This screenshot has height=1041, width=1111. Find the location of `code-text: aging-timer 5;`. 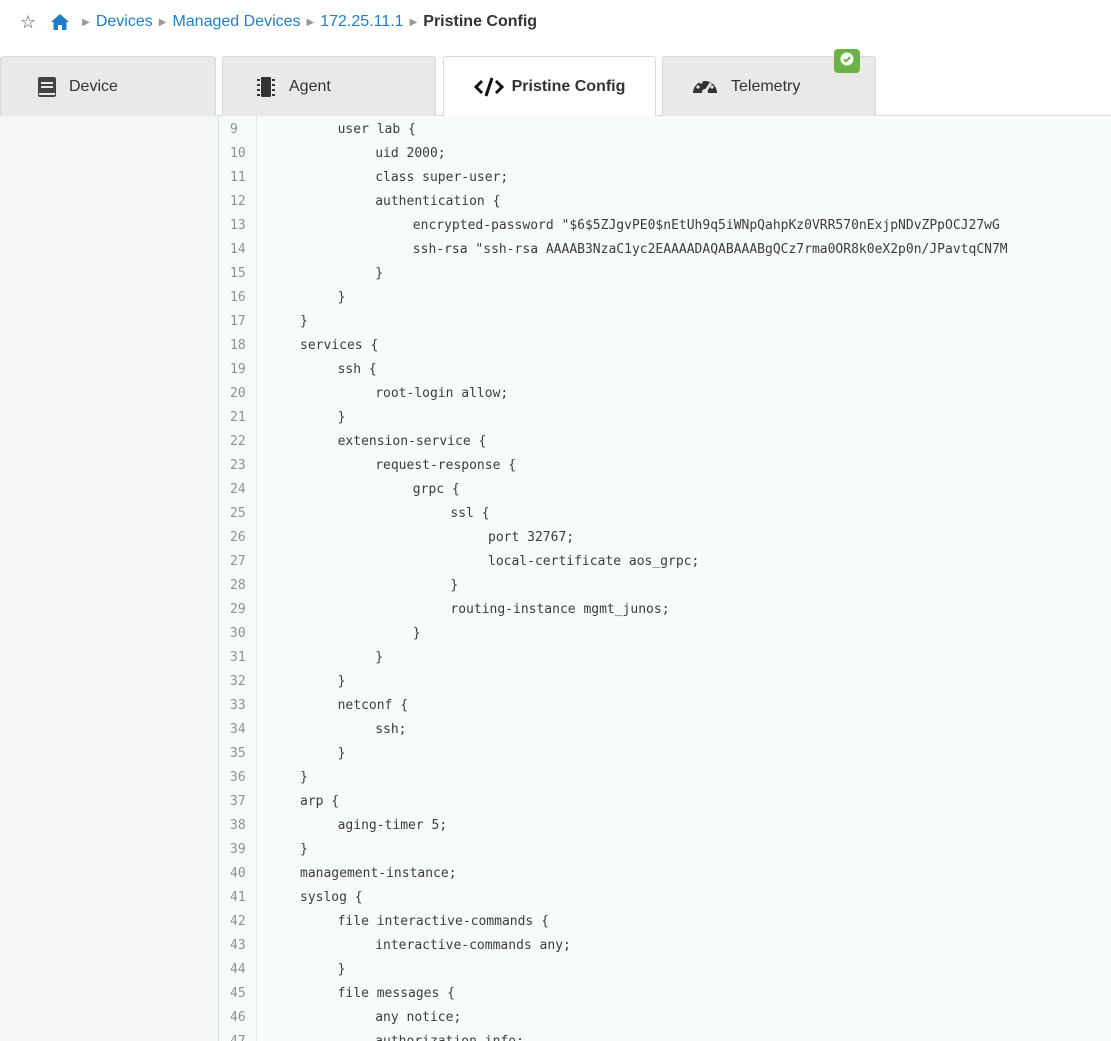

code-text: aging-timer 5; is located at coordinates (392, 825).